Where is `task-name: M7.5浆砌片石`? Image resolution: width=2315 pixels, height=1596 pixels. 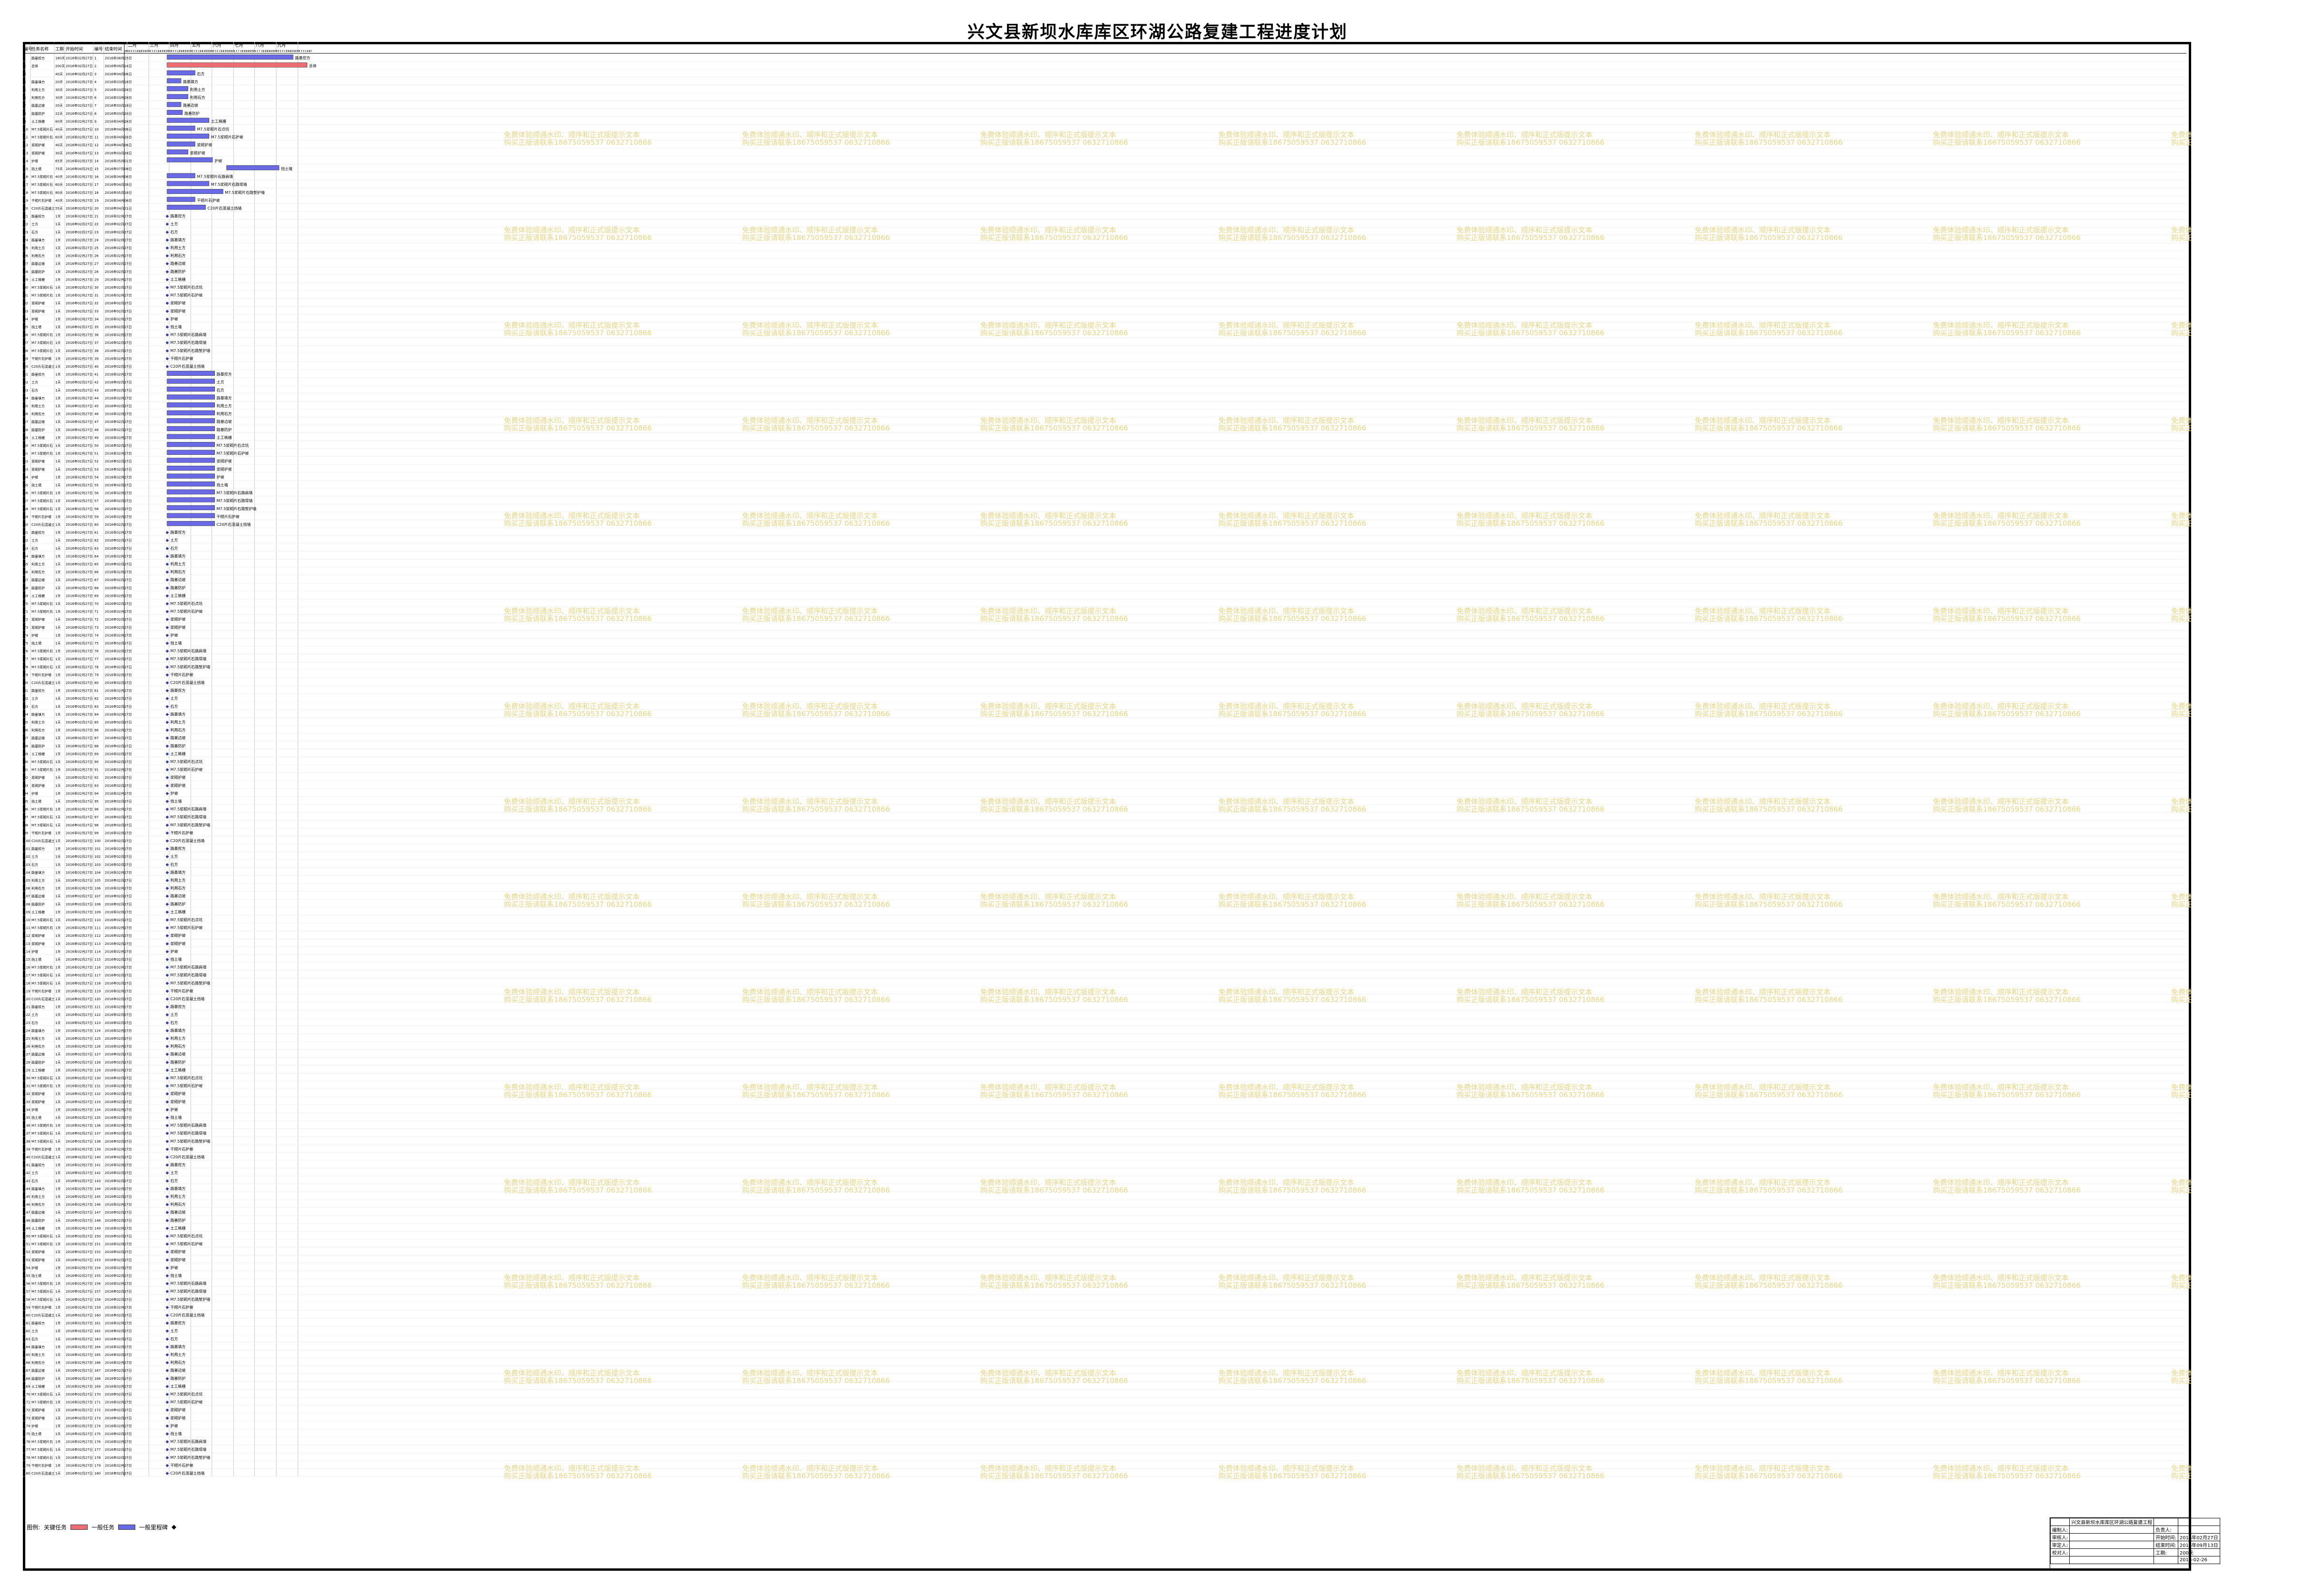
task-name: M7.5浆砌片石 is located at coordinates (42, 343).